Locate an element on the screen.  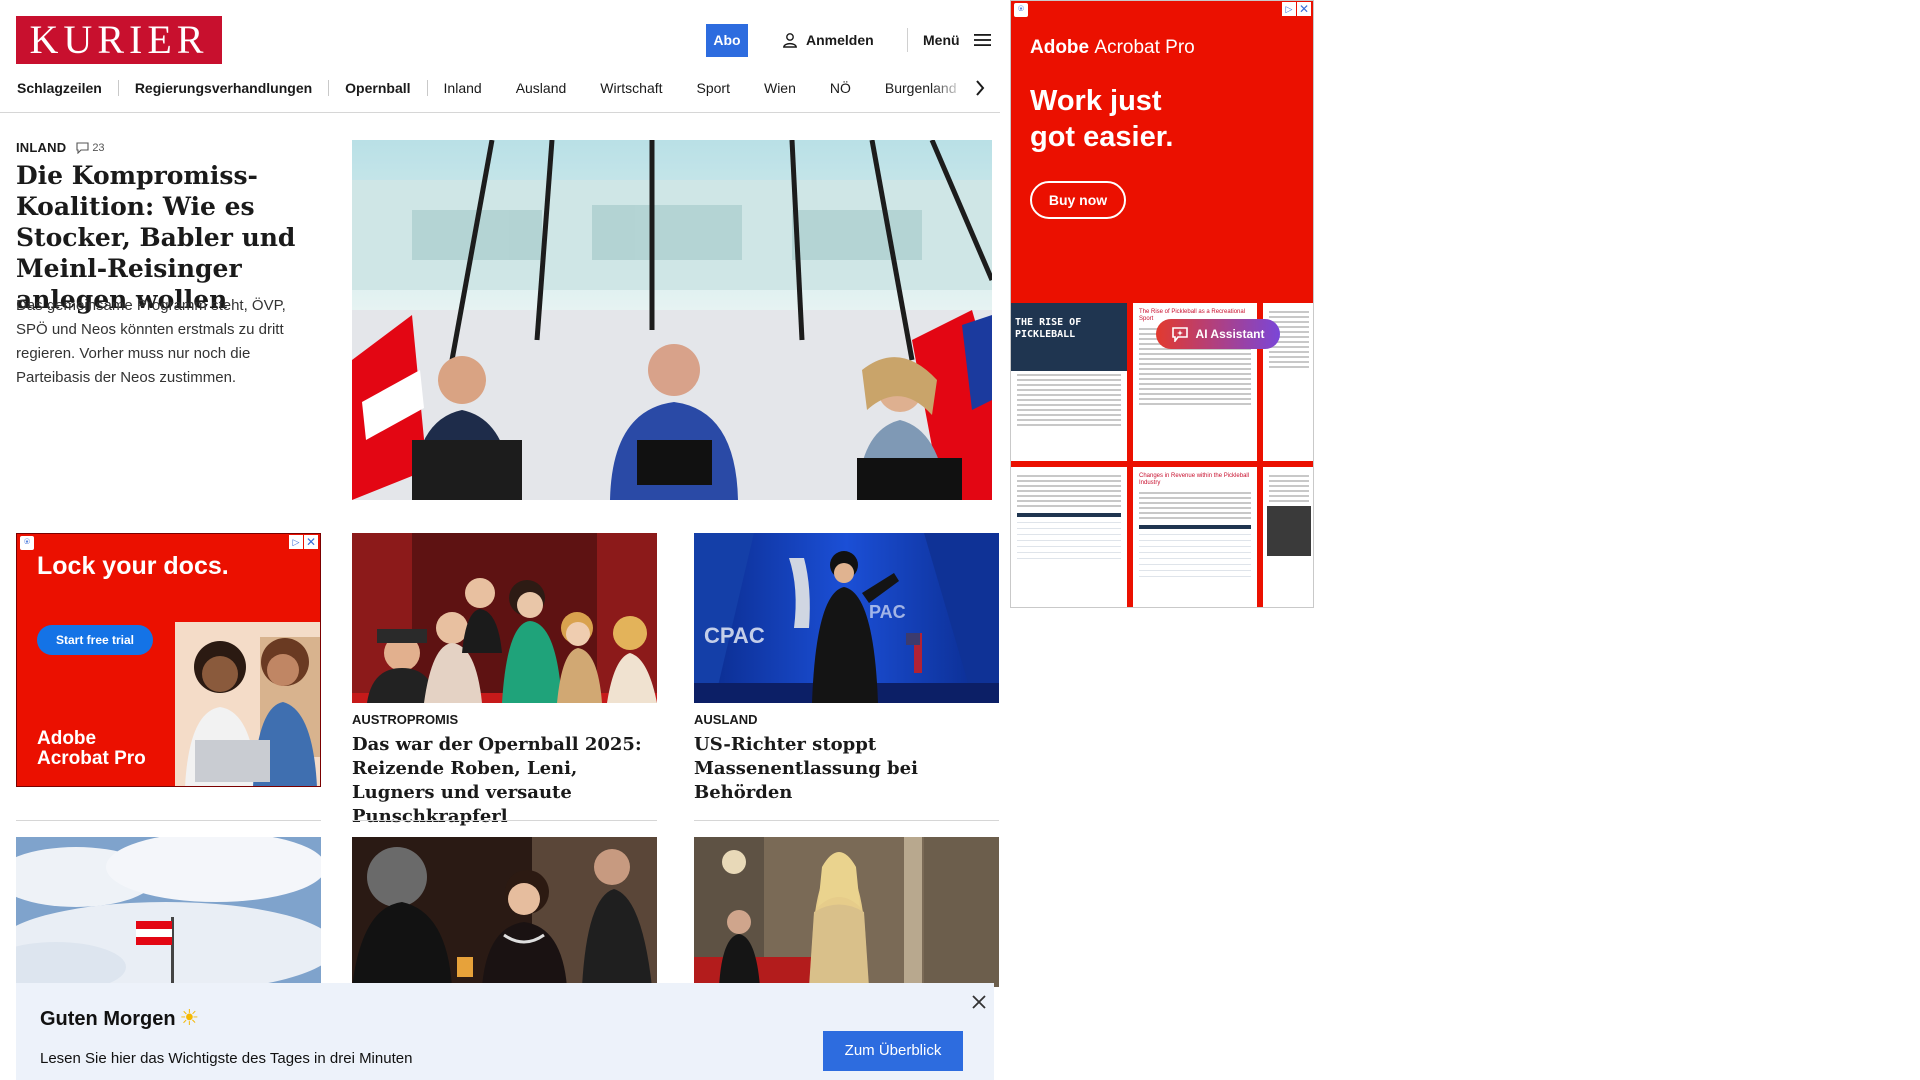
card-image-opernball is located at coordinates (504, 618).